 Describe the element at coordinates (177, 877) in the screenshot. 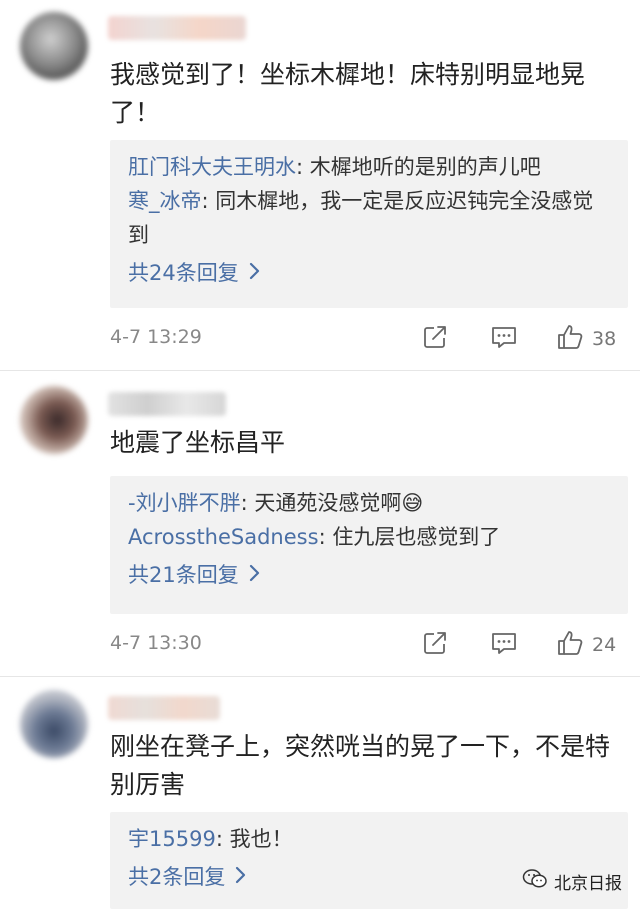

I see `more-replies-label: 共2条回复` at that location.